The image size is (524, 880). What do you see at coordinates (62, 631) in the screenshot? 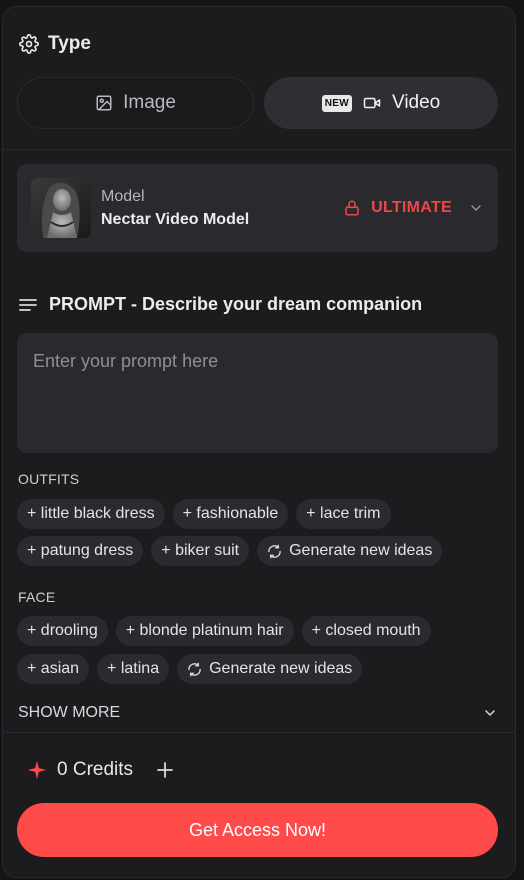
I see `face-chip: + drooling` at bounding box center [62, 631].